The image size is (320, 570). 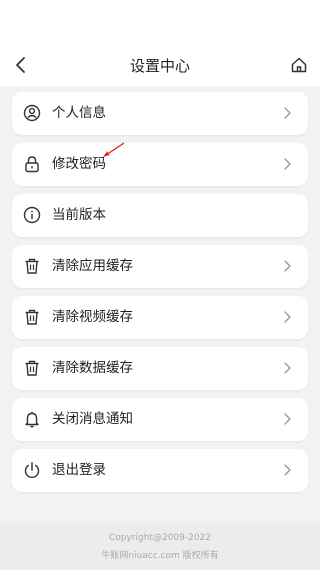 What do you see at coordinates (159, 66) in the screenshot?
I see `page-title: 设置中心` at bounding box center [159, 66].